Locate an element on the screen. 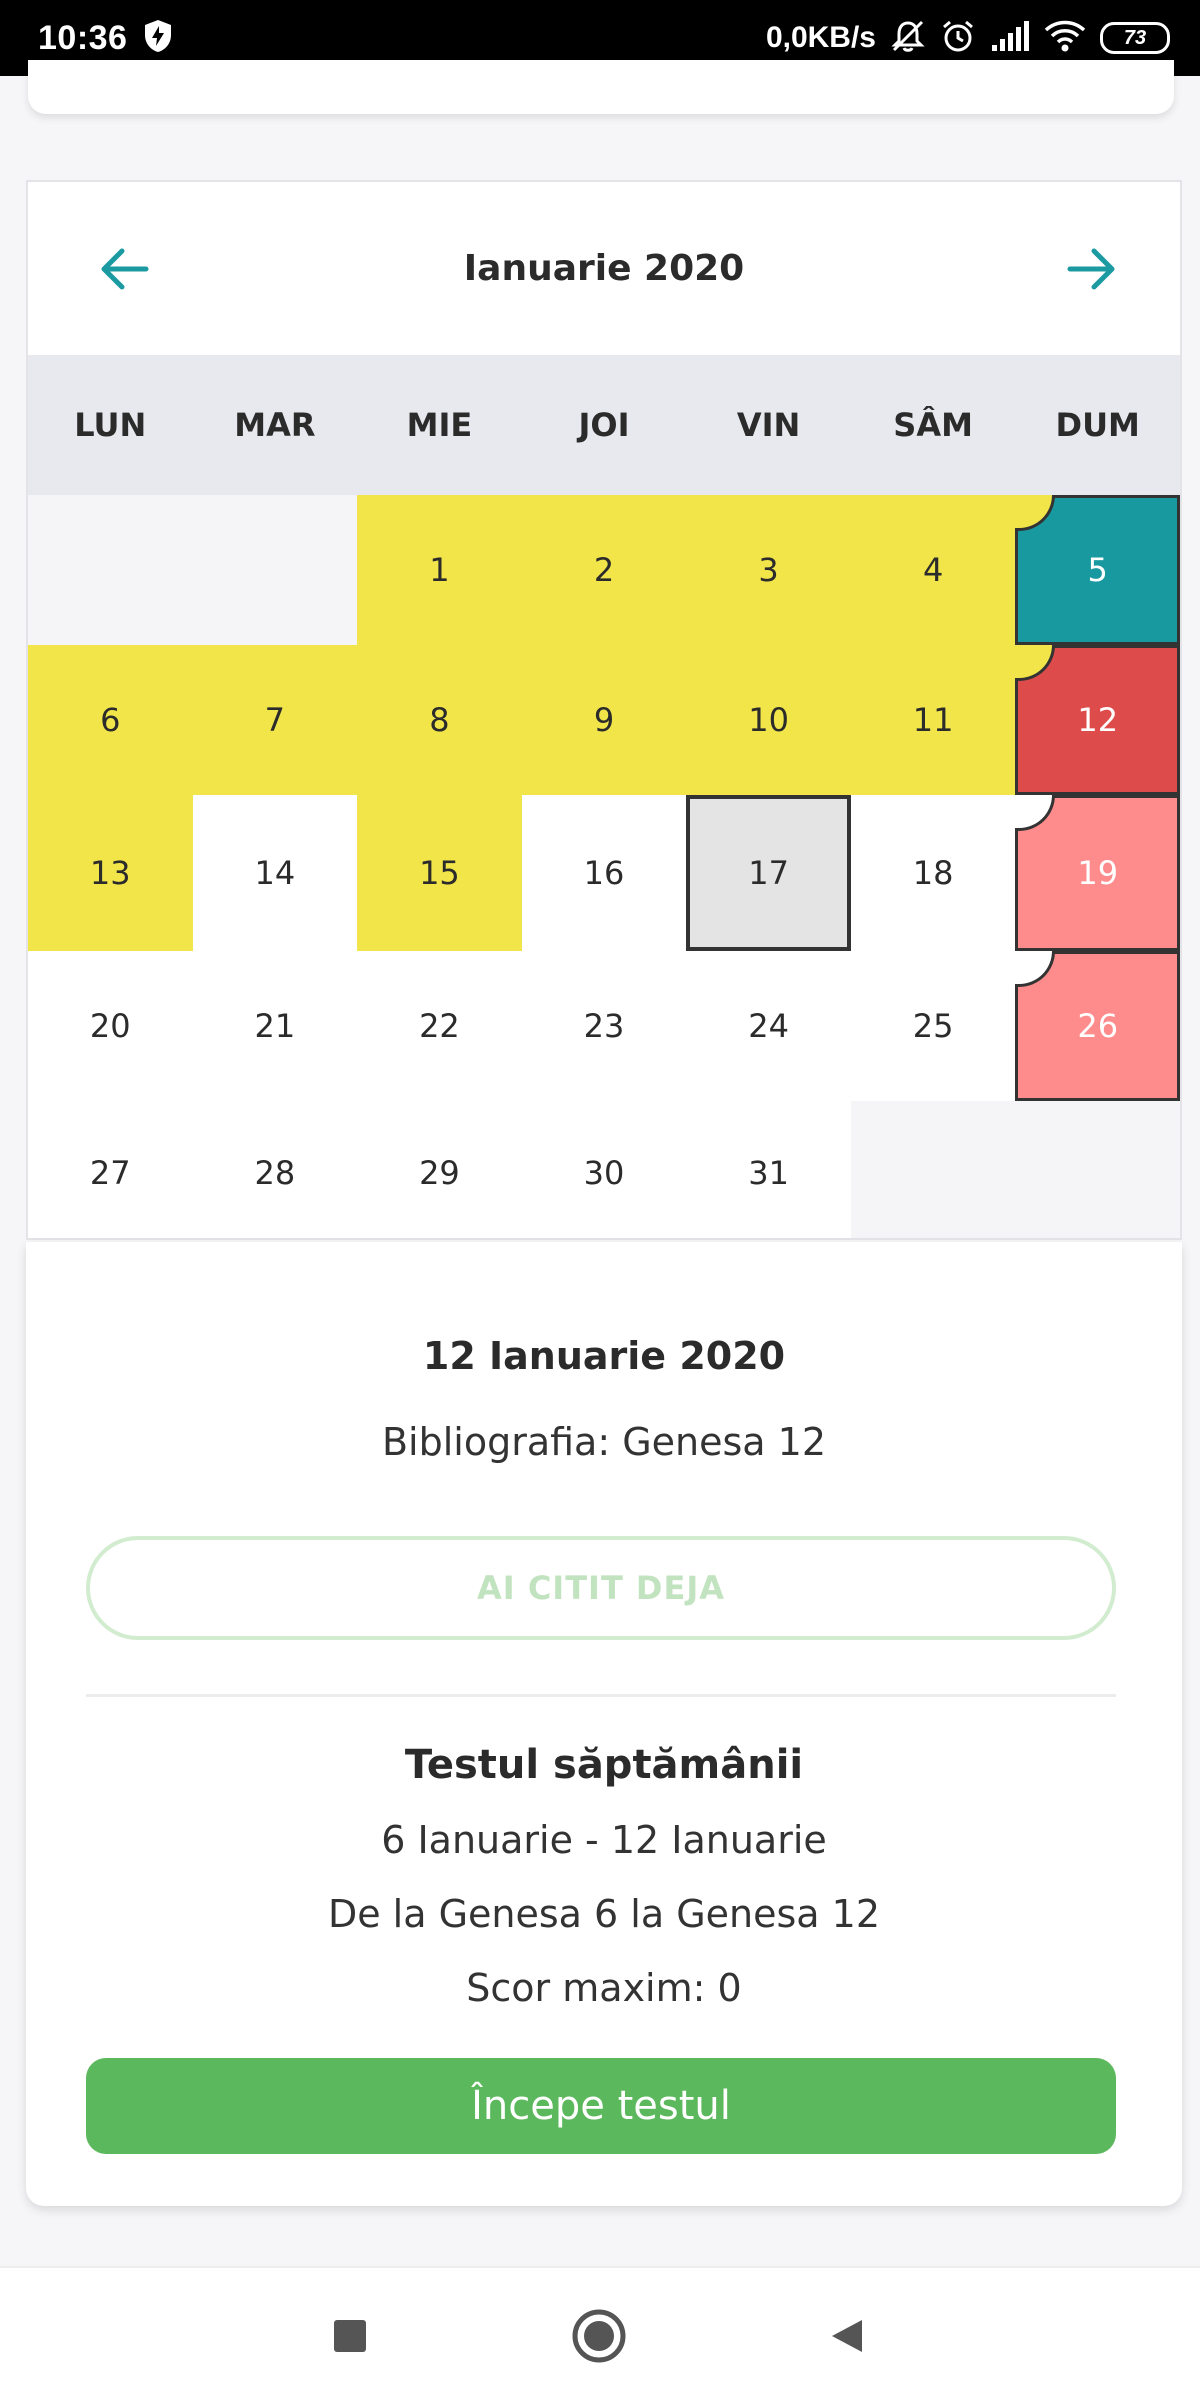 This screenshot has width=1200, height=2400. calendar-day-cell: 31 is located at coordinates (768, 1169).